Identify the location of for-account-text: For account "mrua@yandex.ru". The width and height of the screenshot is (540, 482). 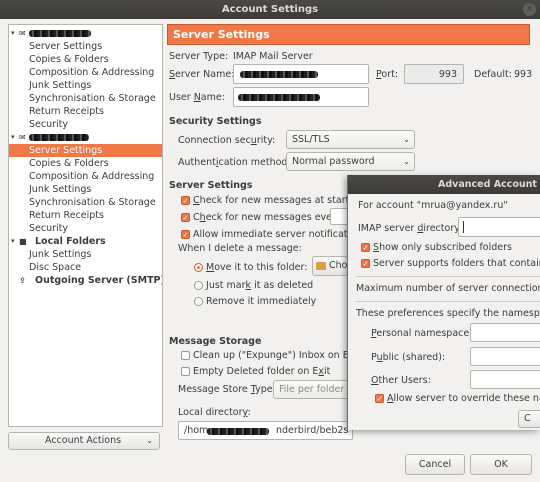
(433, 205).